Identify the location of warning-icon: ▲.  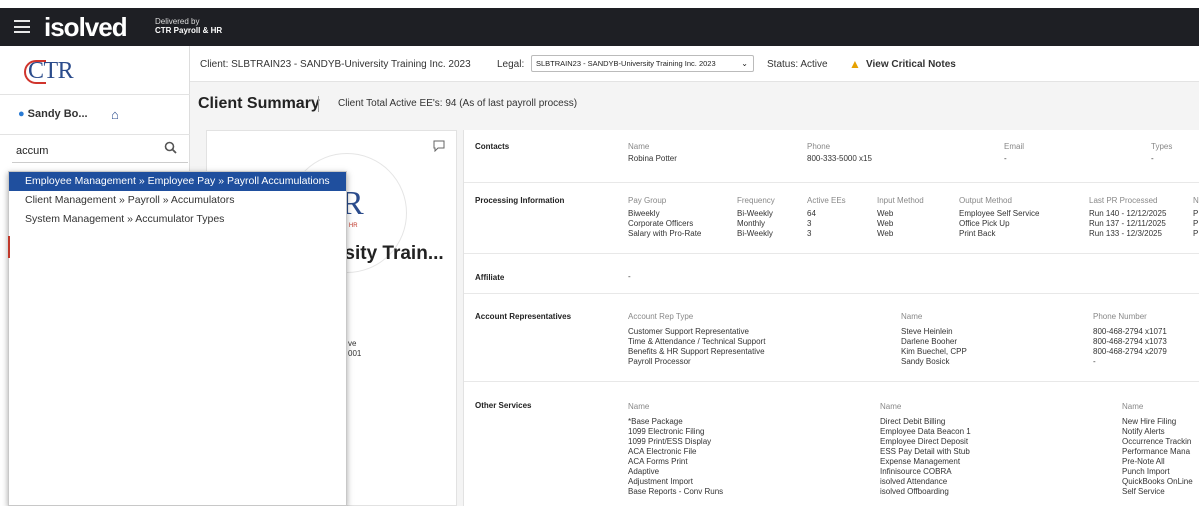
(855, 64).